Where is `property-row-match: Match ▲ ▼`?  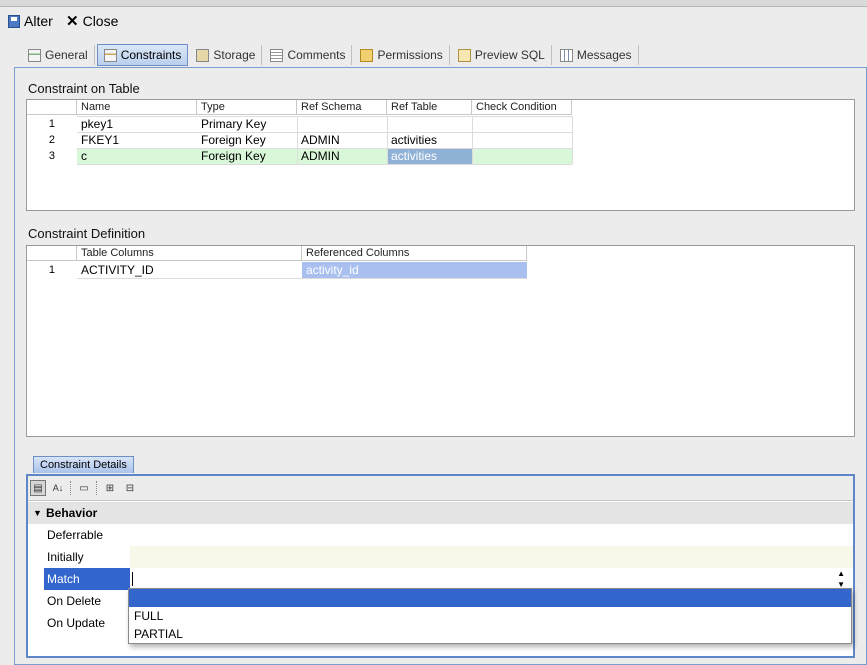 property-row-match: Match ▲ ▼ is located at coordinates (440, 579).